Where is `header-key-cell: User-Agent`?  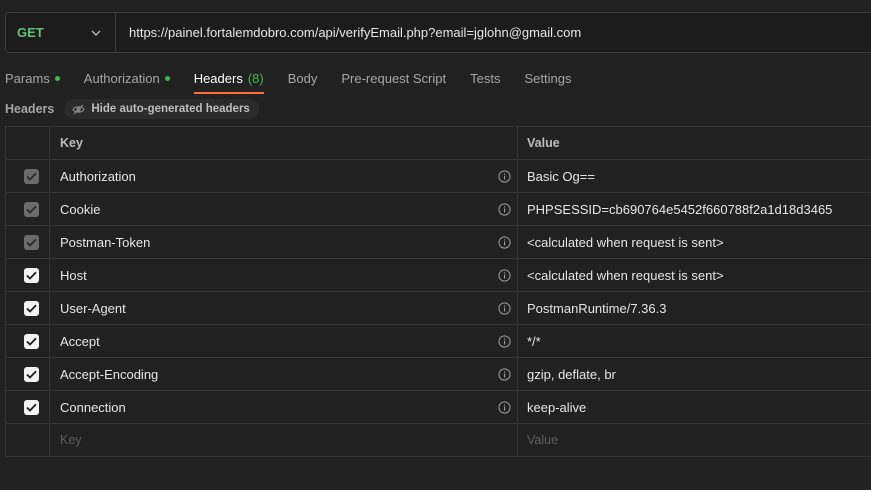
header-key-cell: User-Agent is located at coordinates (284, 308).